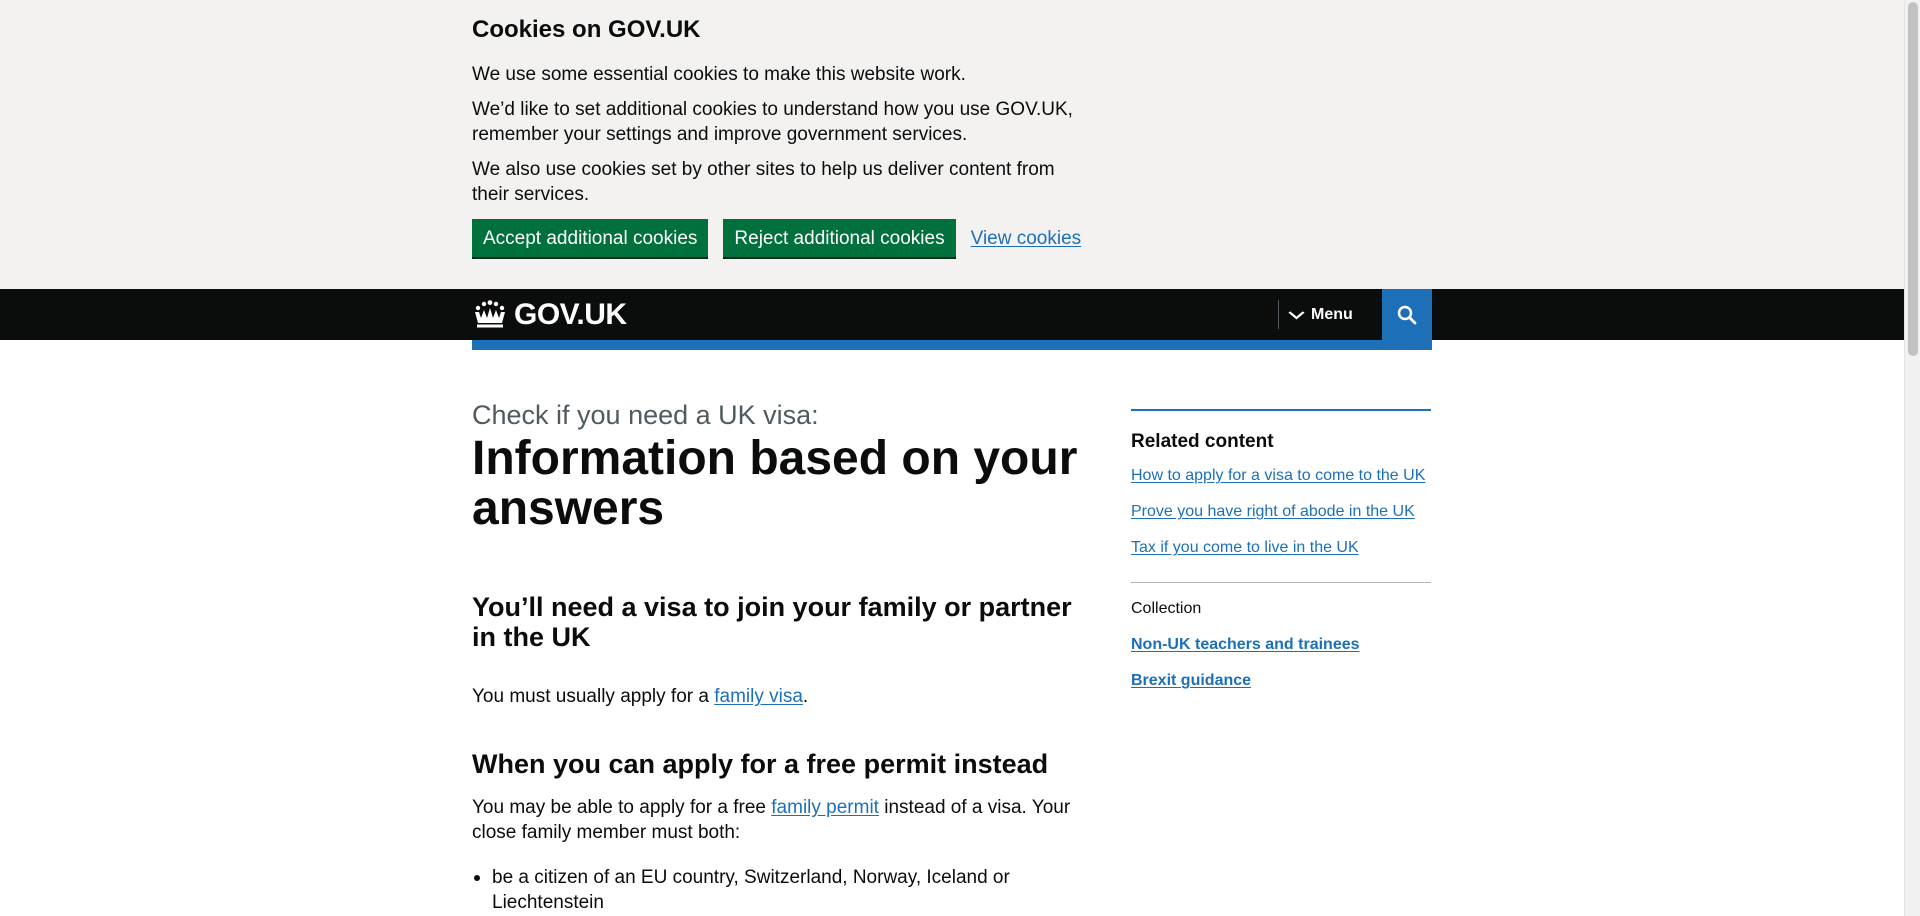 The height and width of the screenshot is (916, 1920). Describe the element at coordinates (622, 807) in the screenshot. I see `free-permit-text-start: You may be able to apply for a free` at that location.